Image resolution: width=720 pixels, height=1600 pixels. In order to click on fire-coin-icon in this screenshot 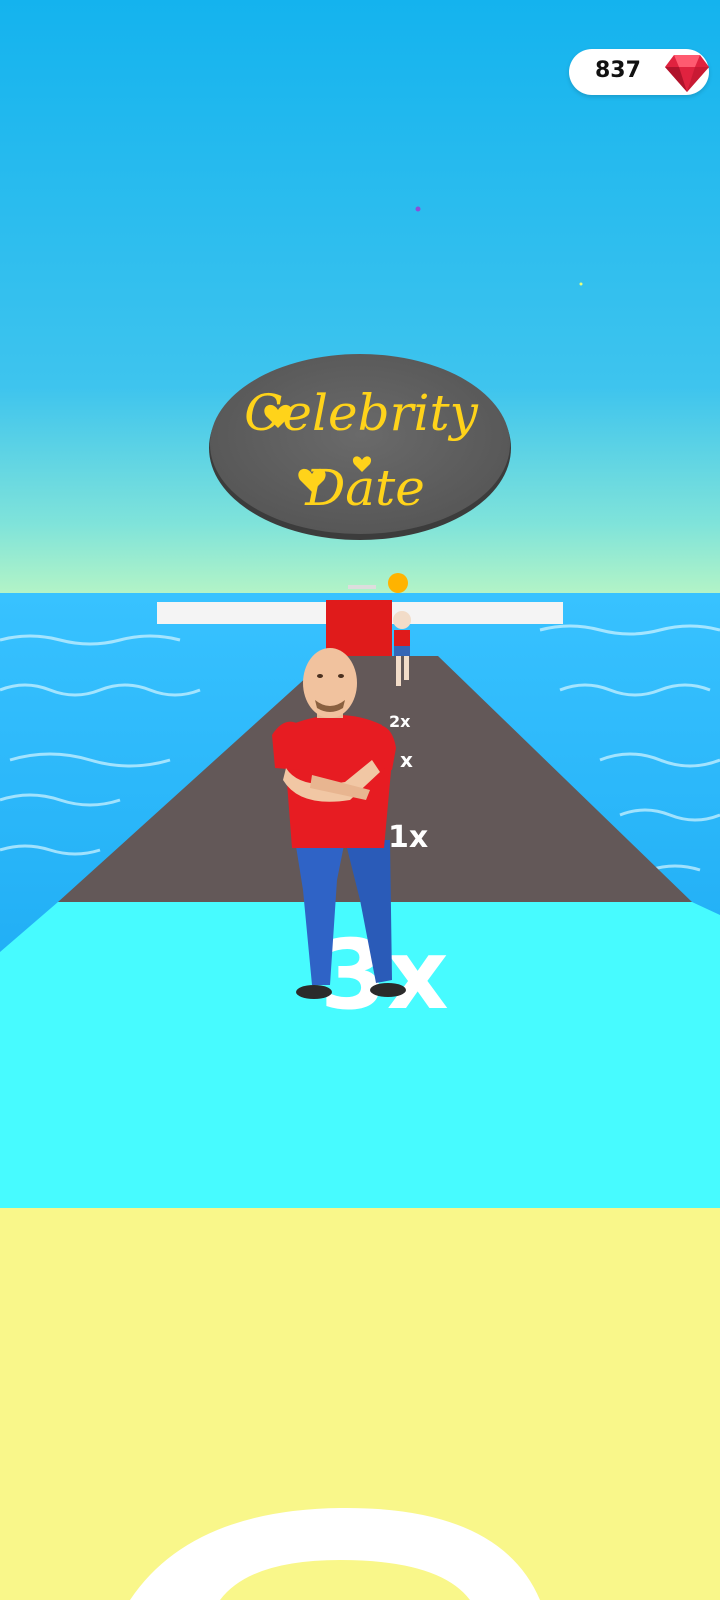, I will do `click(398, 583)`.